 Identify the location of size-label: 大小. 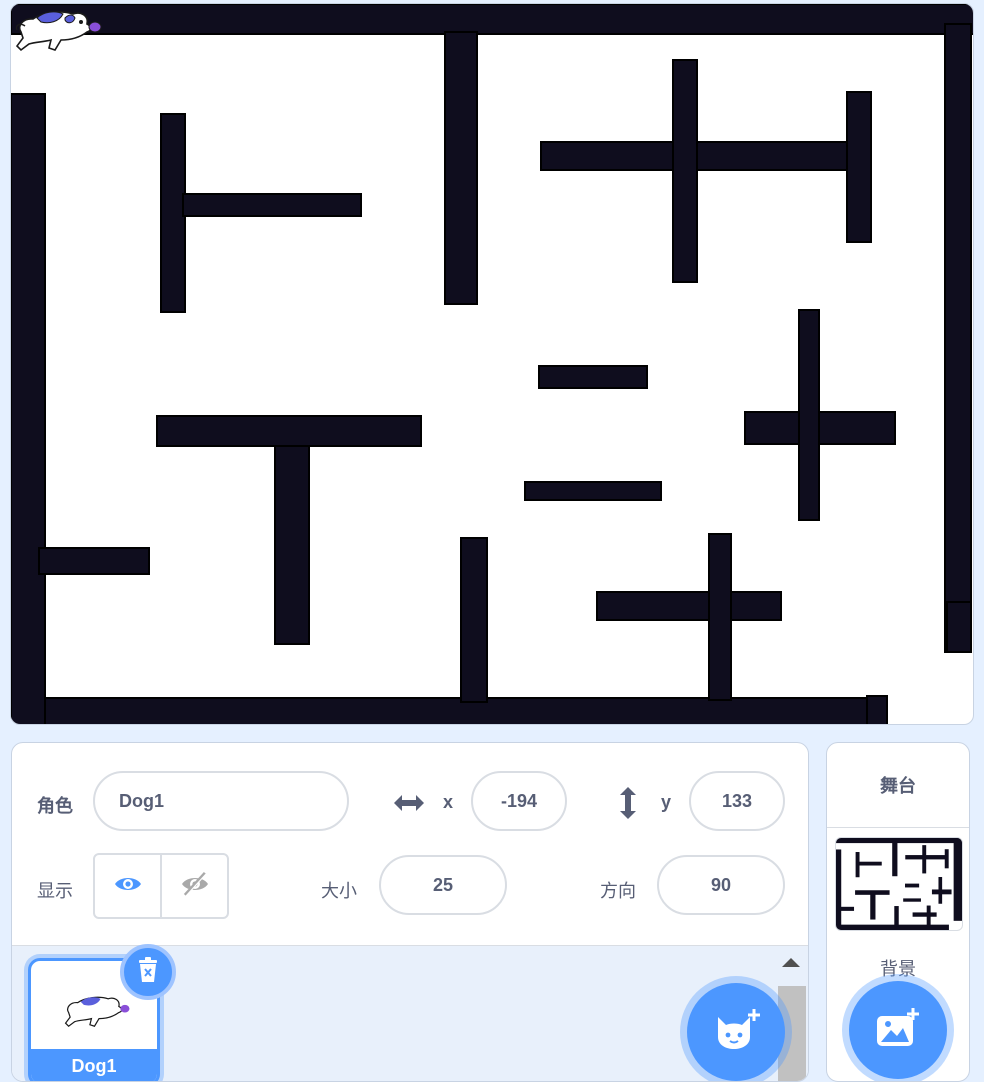
(339, 891).